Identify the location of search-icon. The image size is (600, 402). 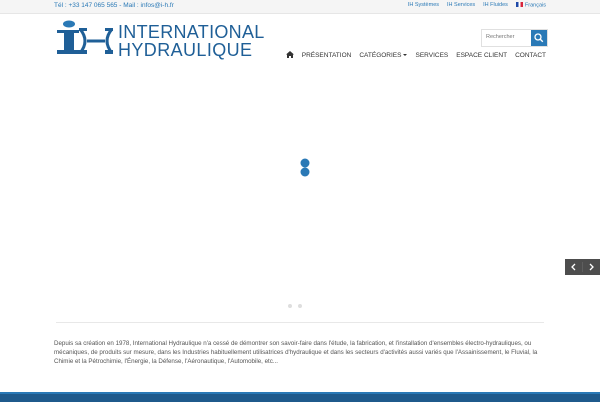
(539, 38).